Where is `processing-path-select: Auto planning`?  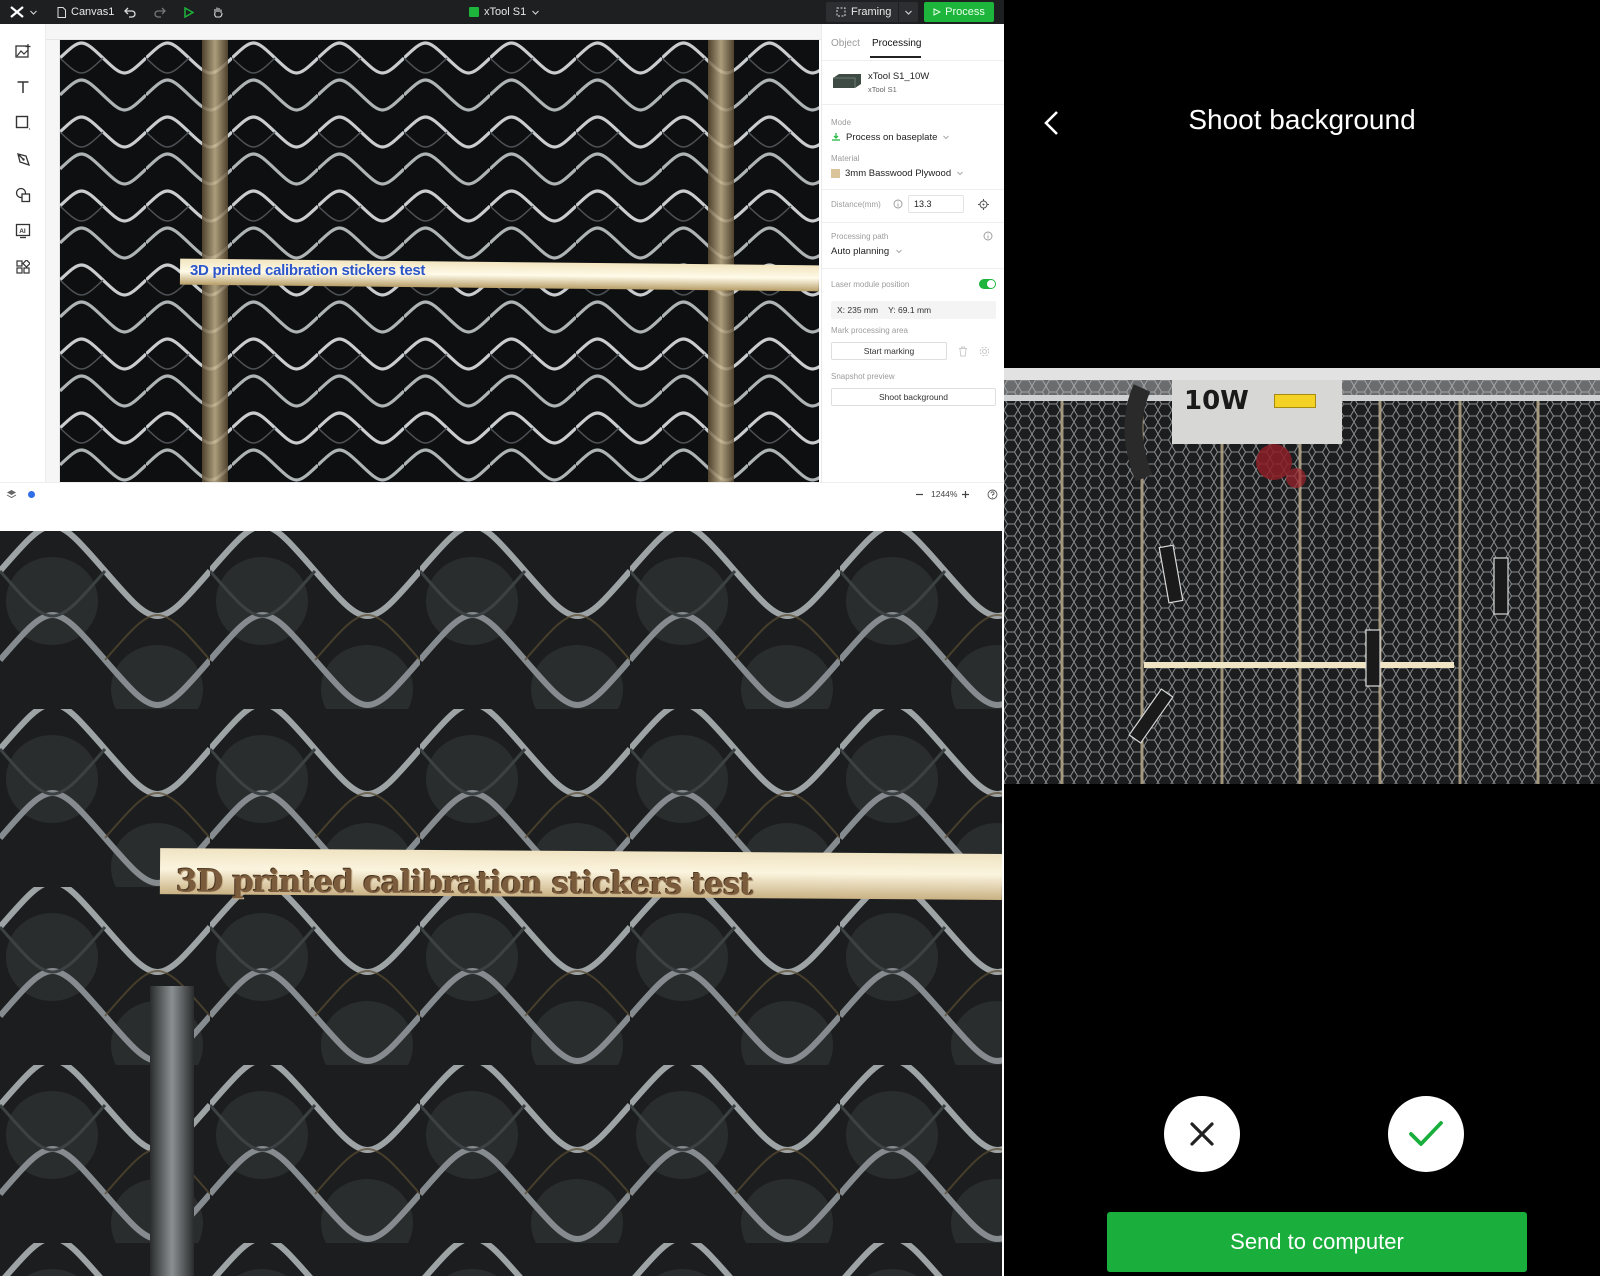 processing-path-select: Auto planning is located at coordinates (867, 251).